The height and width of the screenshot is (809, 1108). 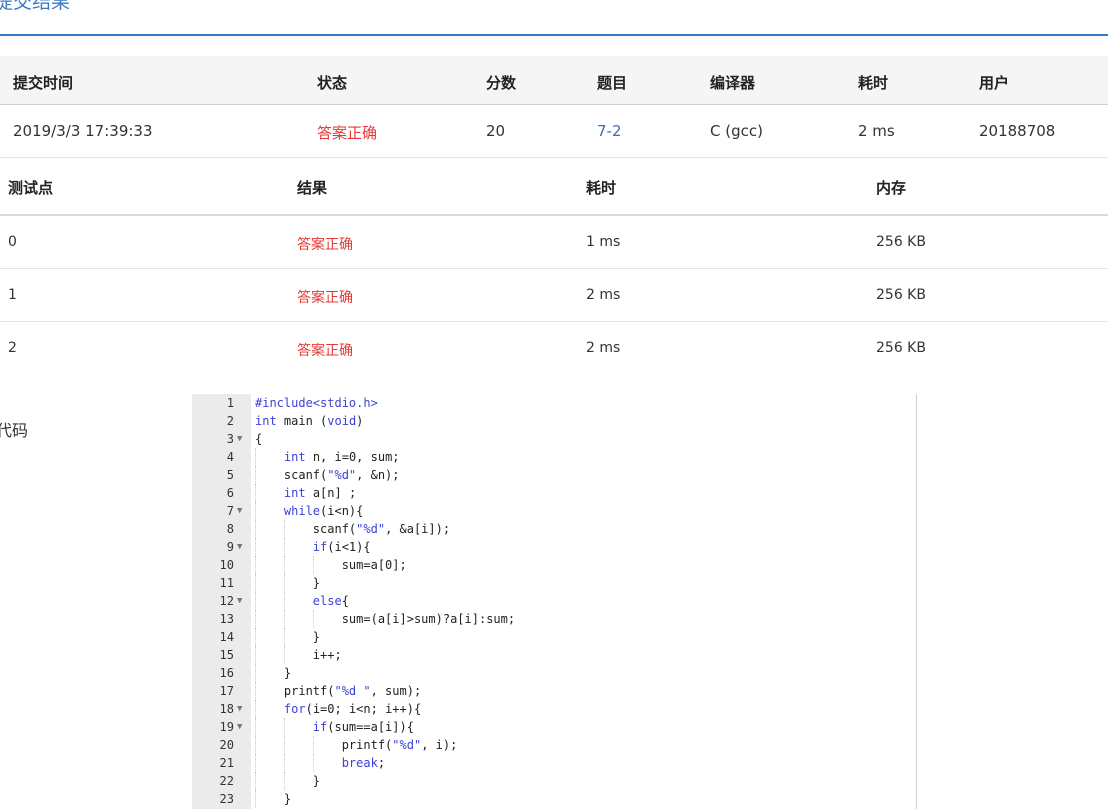 I want to click on code-line: 18 ▼ for(i=0; i<n; i++){, so click(x=554, y=709).